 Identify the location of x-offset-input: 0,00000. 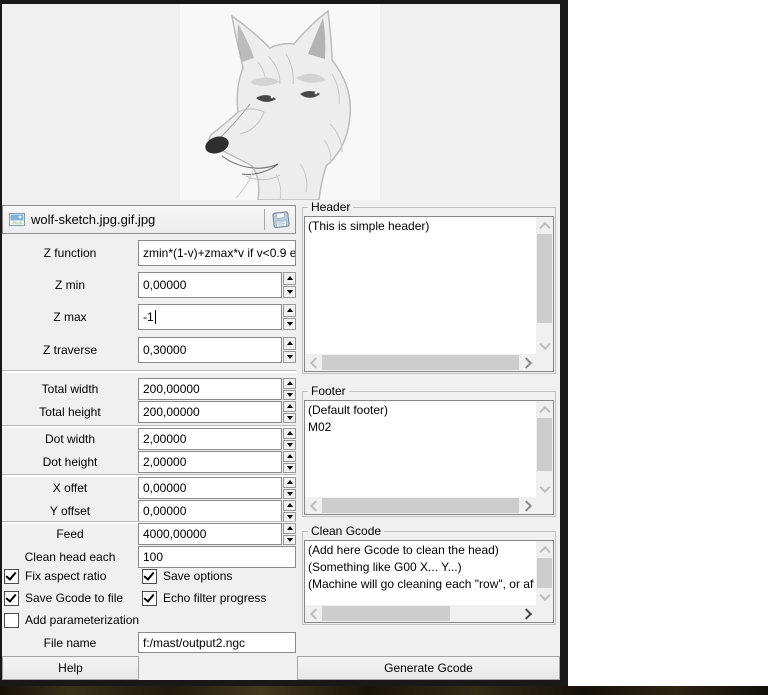
(210, 488).